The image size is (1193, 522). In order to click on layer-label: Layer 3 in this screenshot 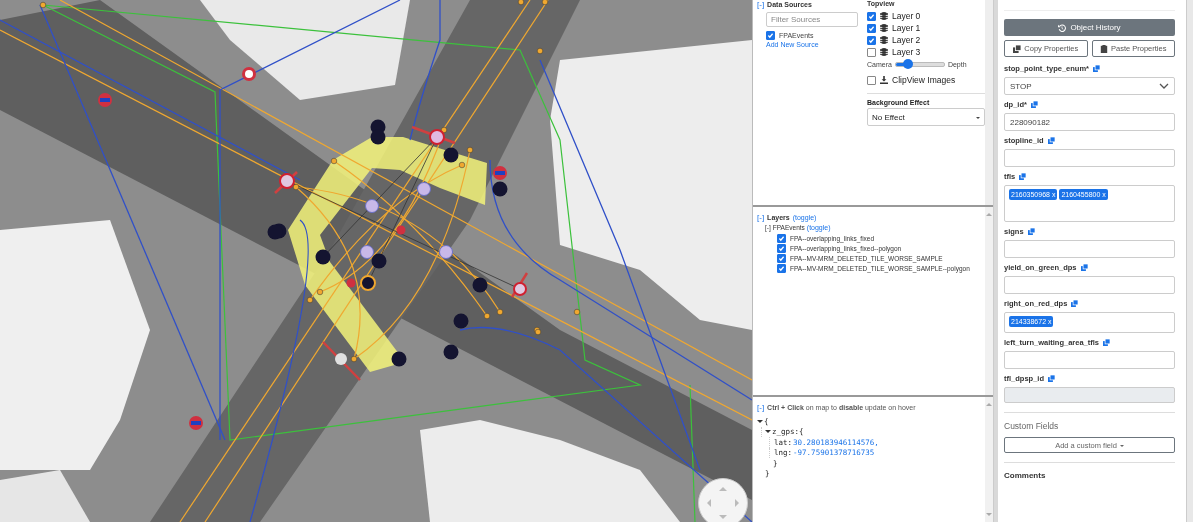, I will do `click(906, 52)`.